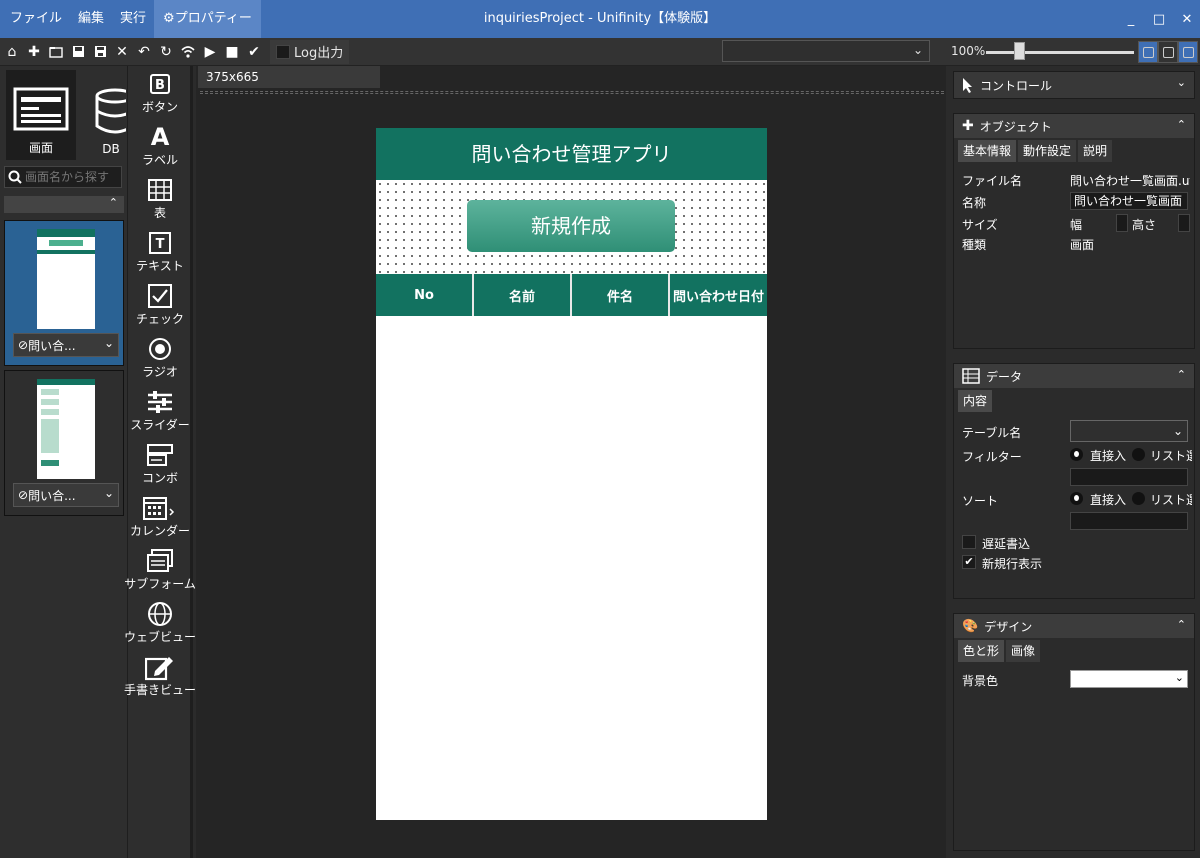 The width and height of the screenshot is (1200, 858). What do you see at coordinates (160, 149) in the screenshot?
I see `tool-label-control: A ラベル` at bounding box center [160, 149].